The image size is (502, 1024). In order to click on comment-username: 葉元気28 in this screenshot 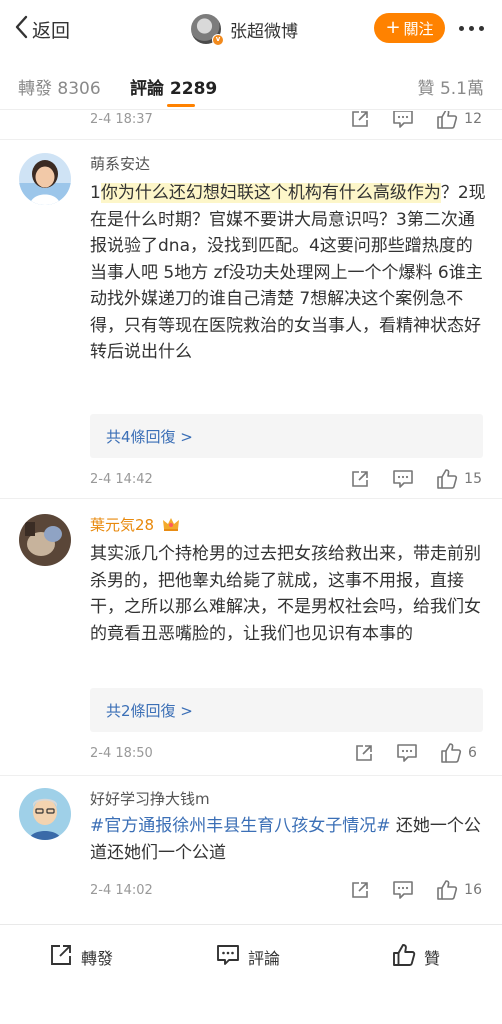, I will do `click(135, 525)`.